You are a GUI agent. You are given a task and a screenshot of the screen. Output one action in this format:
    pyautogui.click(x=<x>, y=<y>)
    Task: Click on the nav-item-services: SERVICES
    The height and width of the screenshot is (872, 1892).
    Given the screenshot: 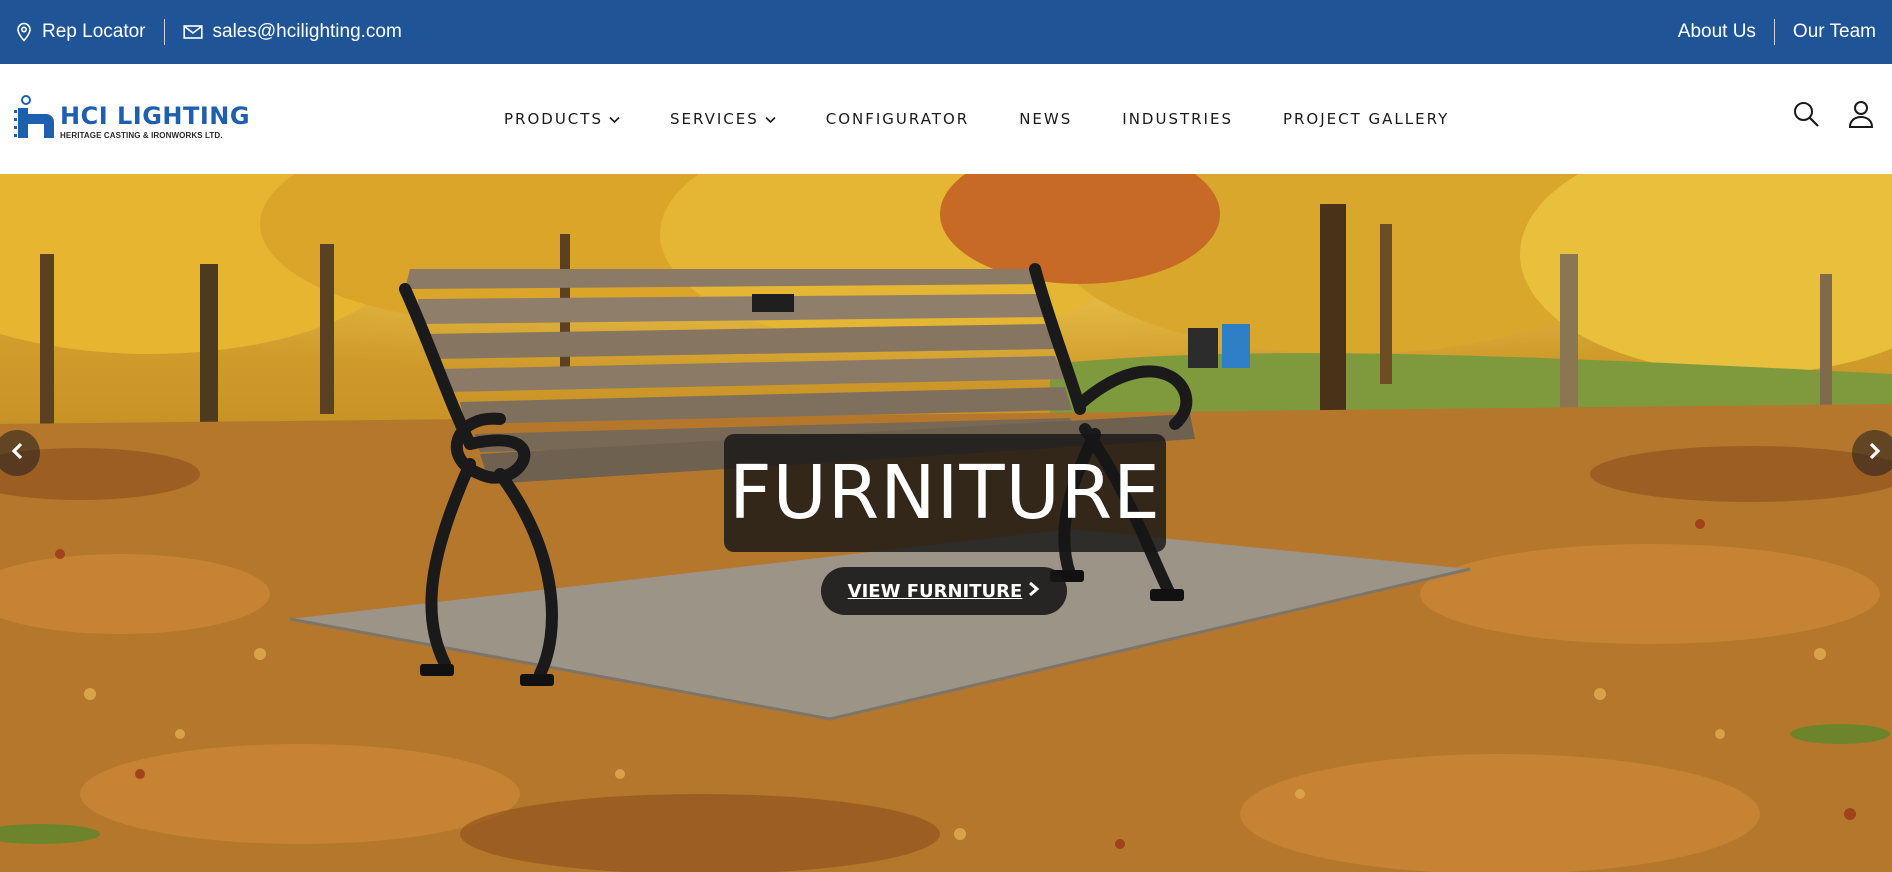 What is the action you would take?
    pyautogui.click(x=723, y=119)
    